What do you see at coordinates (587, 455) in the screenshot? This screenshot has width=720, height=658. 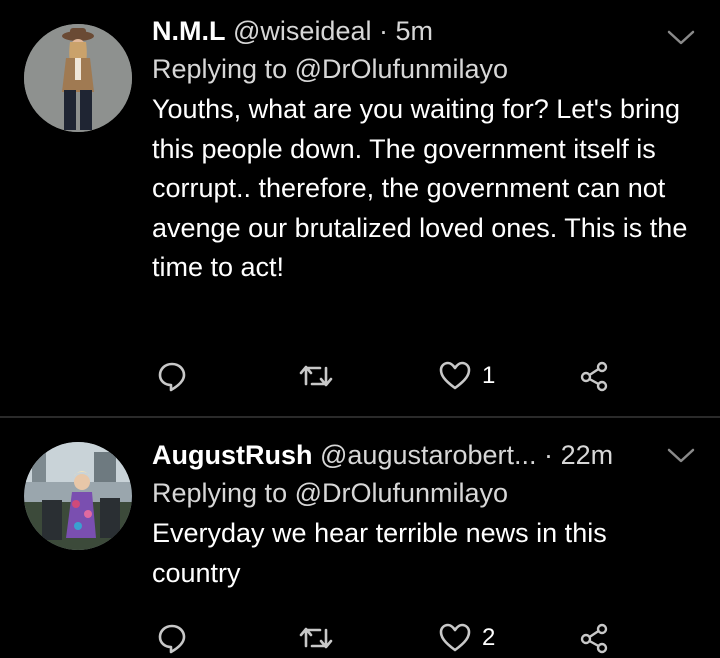 I see `timestamp: 22m` at bounding box center [587, 455].